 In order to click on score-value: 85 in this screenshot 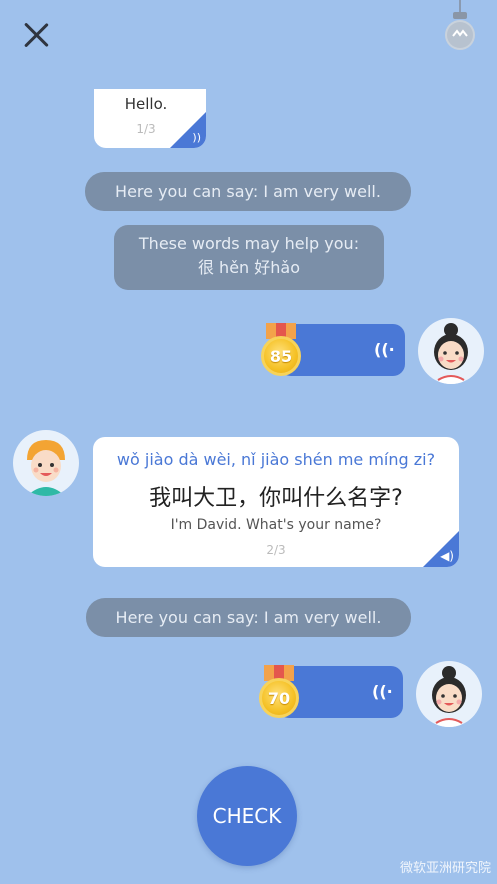, I will do `click(281, 356)`.